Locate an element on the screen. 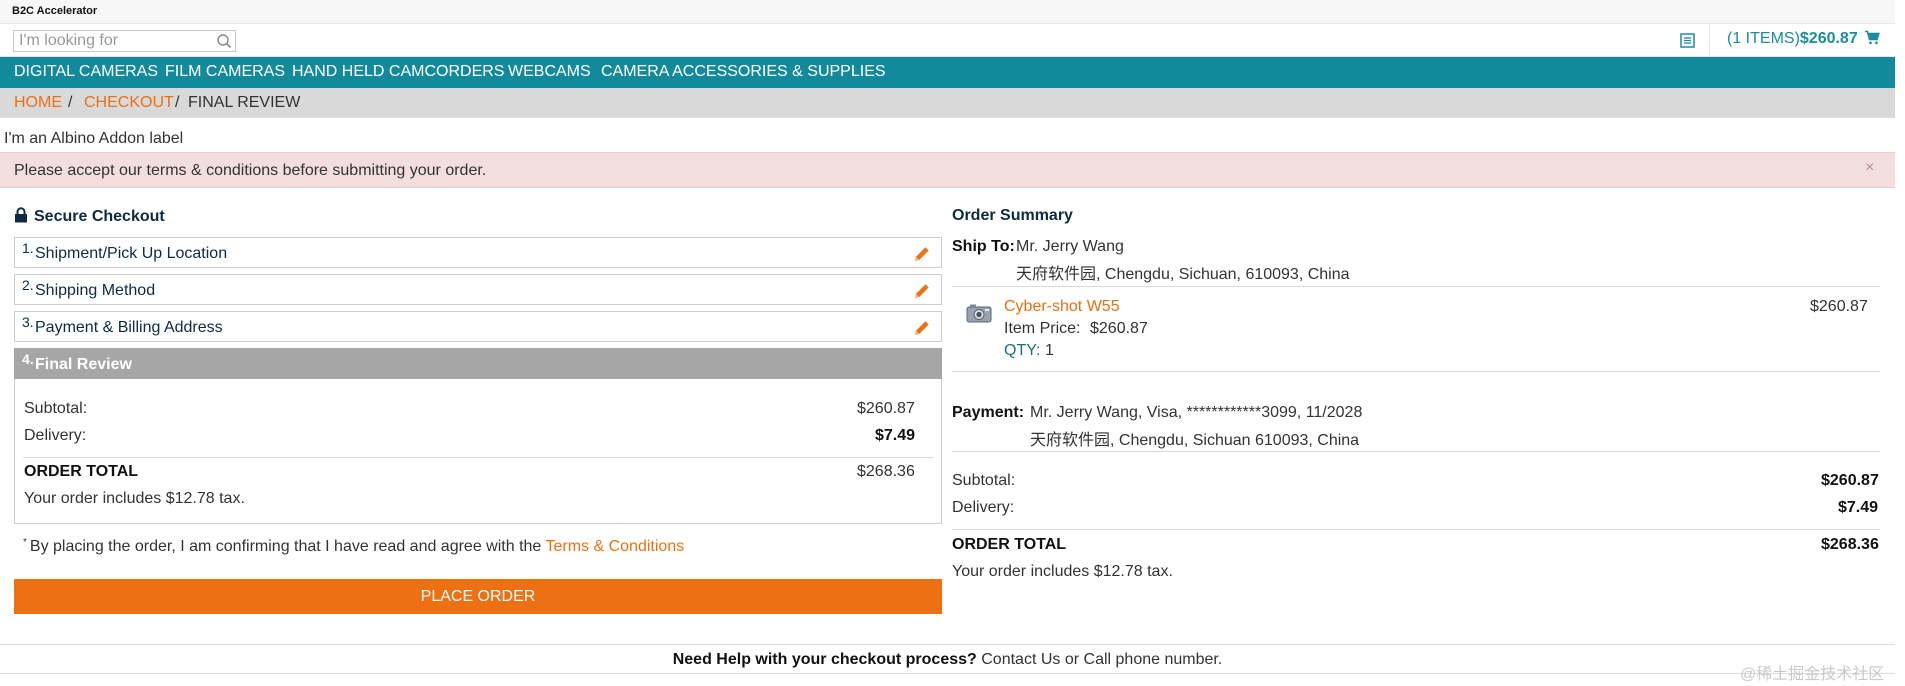 This screenshot has width=1905, height=686. billing-address: 天府软件园, Chengdu, Sichuan 610093, China is located at coordinates (1195, 440).